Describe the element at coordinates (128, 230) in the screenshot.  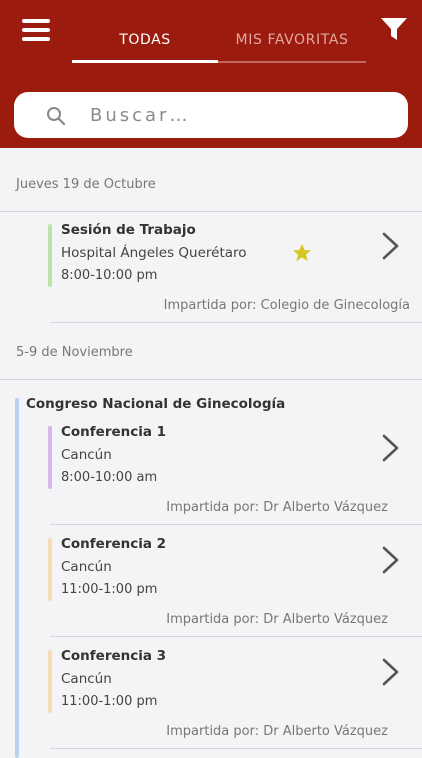
I see `event-title: Sesión de Trabajo` at that location.